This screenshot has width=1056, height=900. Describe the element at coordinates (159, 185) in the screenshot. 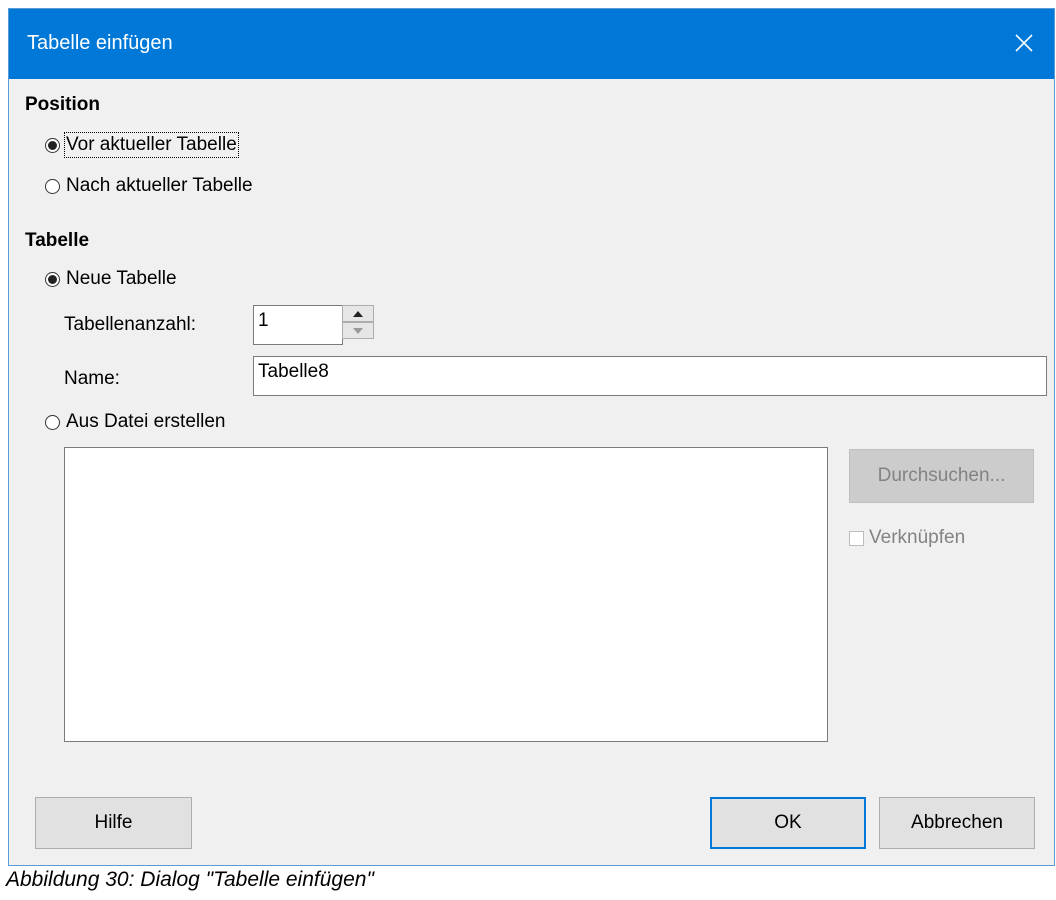

I see `radio-after-current-label: Nach aktueller Tabelle` at that location.